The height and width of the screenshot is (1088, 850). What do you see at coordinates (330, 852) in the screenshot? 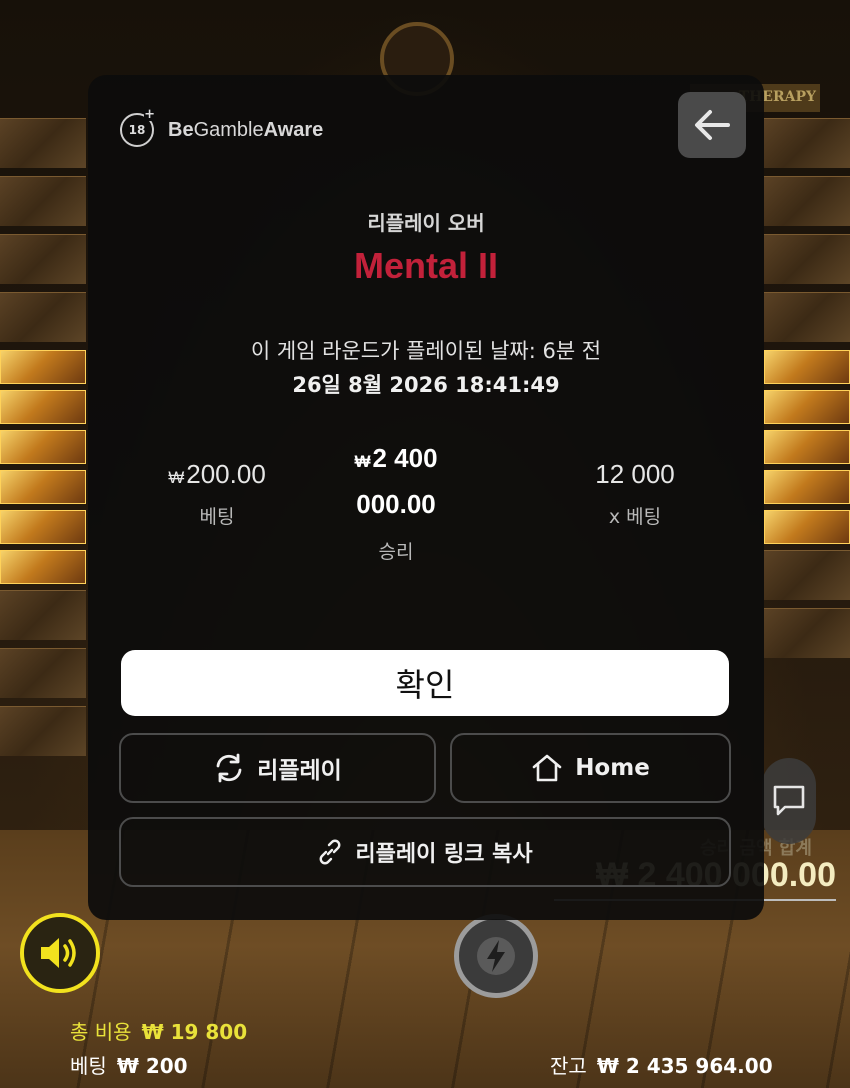
I see `link-icon` at bounding box center [330, 852].